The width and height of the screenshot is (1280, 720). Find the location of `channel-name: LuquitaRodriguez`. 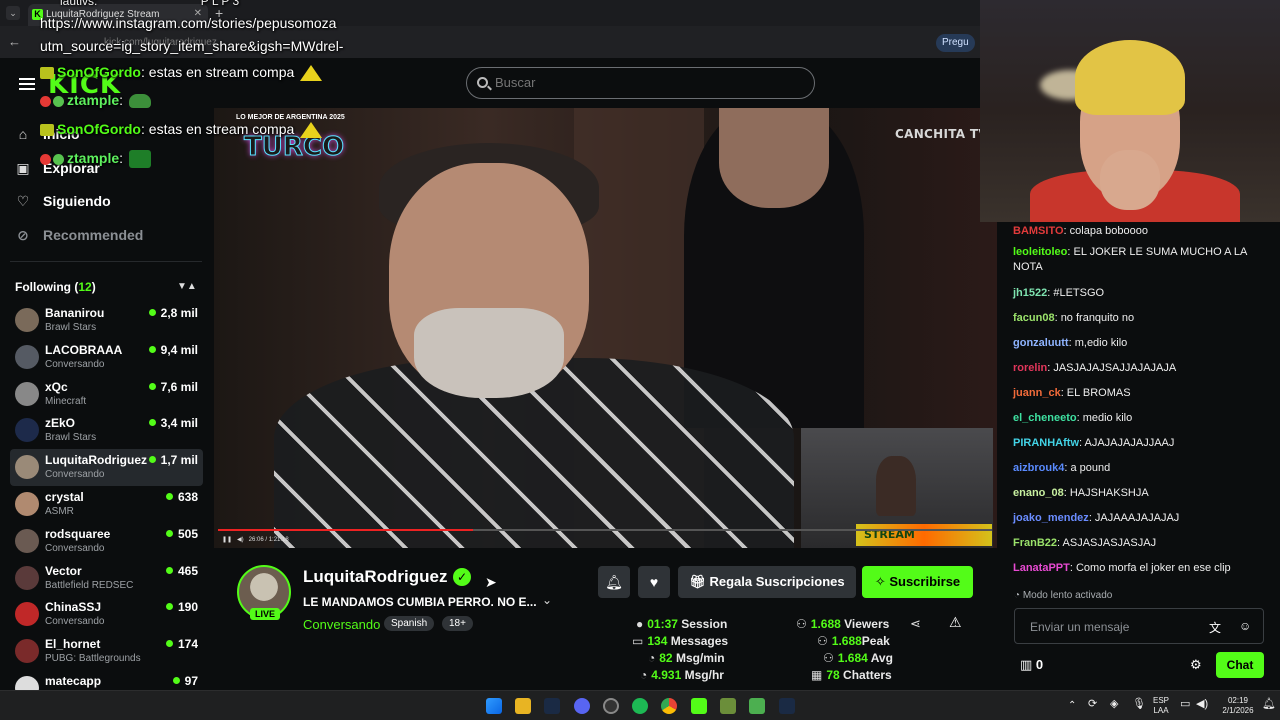

channel-name: LuquitaRodriguez is located at coordinates (375, 577).